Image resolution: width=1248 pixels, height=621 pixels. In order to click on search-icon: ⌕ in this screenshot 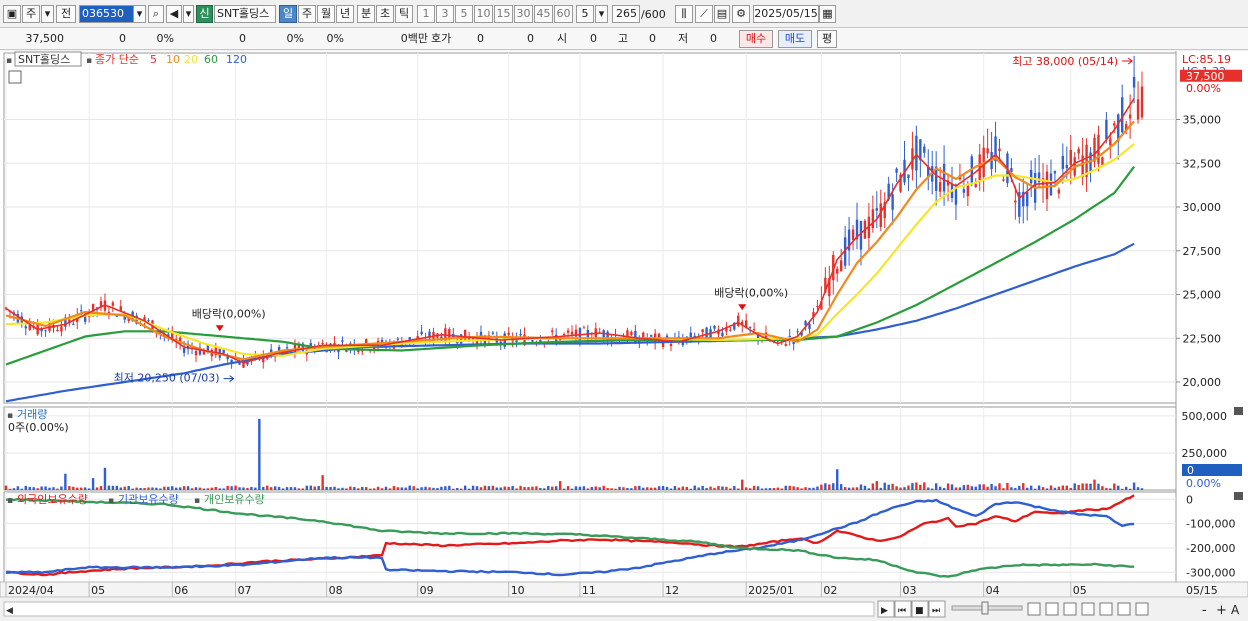, I will do `click(156, 14)`.